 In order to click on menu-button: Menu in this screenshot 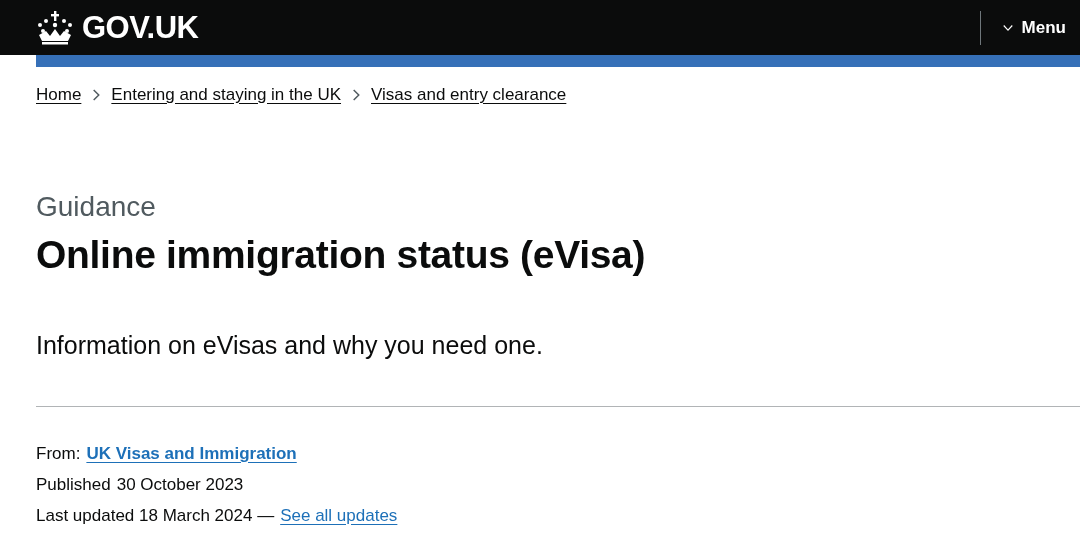, I will do `click(1030, 27)`.